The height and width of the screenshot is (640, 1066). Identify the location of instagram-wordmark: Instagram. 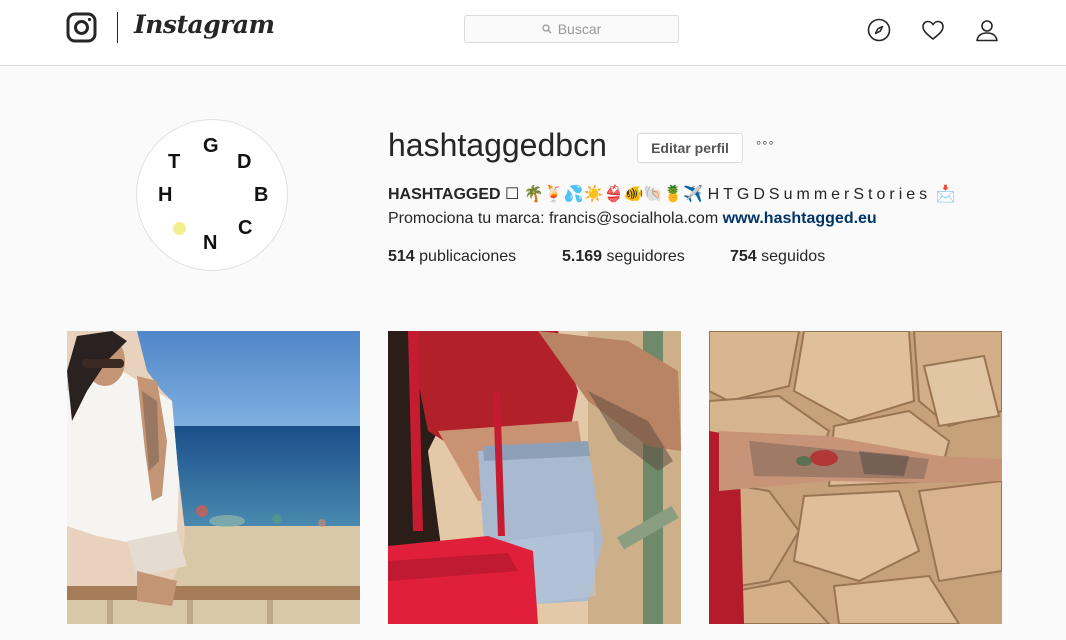
(204, 24).